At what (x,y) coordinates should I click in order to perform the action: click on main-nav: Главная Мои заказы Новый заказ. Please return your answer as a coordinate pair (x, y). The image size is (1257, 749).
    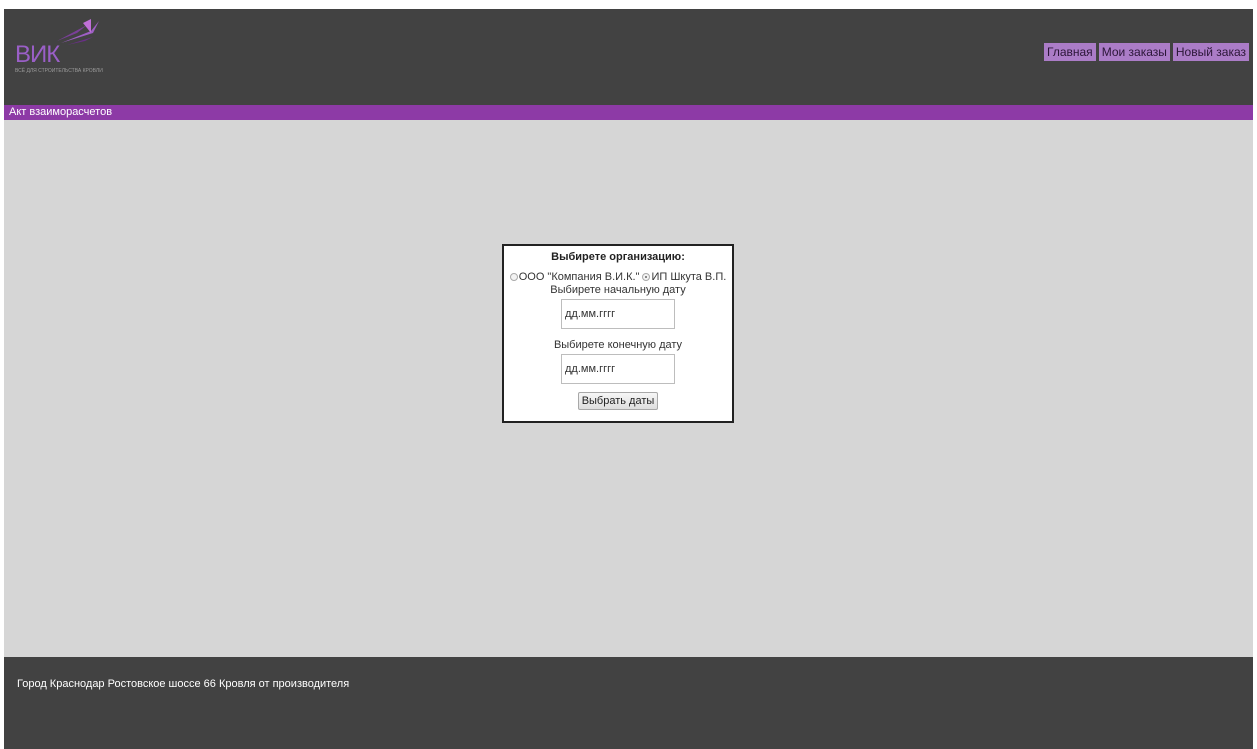
    Looking at the image, I should click on (1146, 52).